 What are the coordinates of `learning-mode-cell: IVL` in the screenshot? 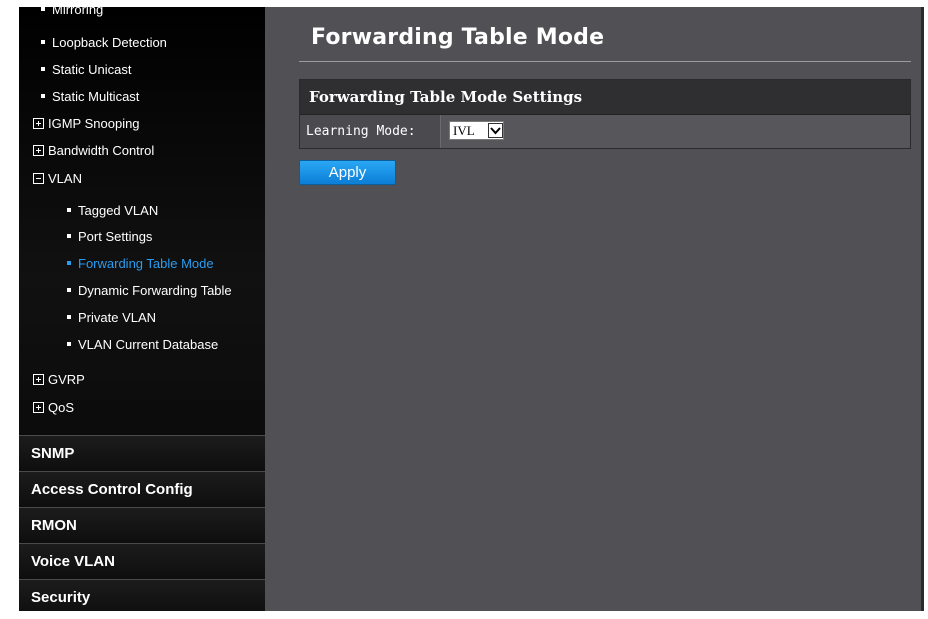 It's located at (675, 131).